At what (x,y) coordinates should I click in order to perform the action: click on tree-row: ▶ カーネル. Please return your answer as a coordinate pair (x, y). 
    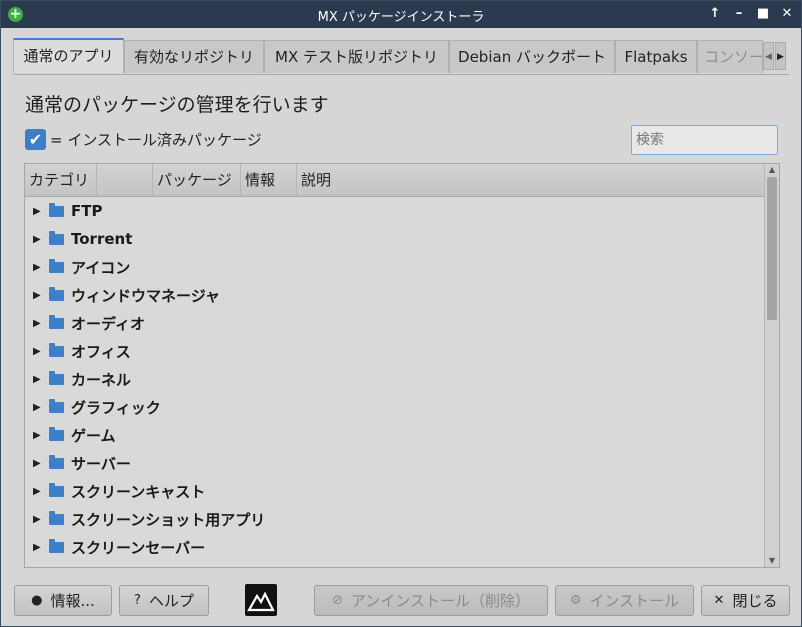
    Looking at the image, I should click on (395, 379).